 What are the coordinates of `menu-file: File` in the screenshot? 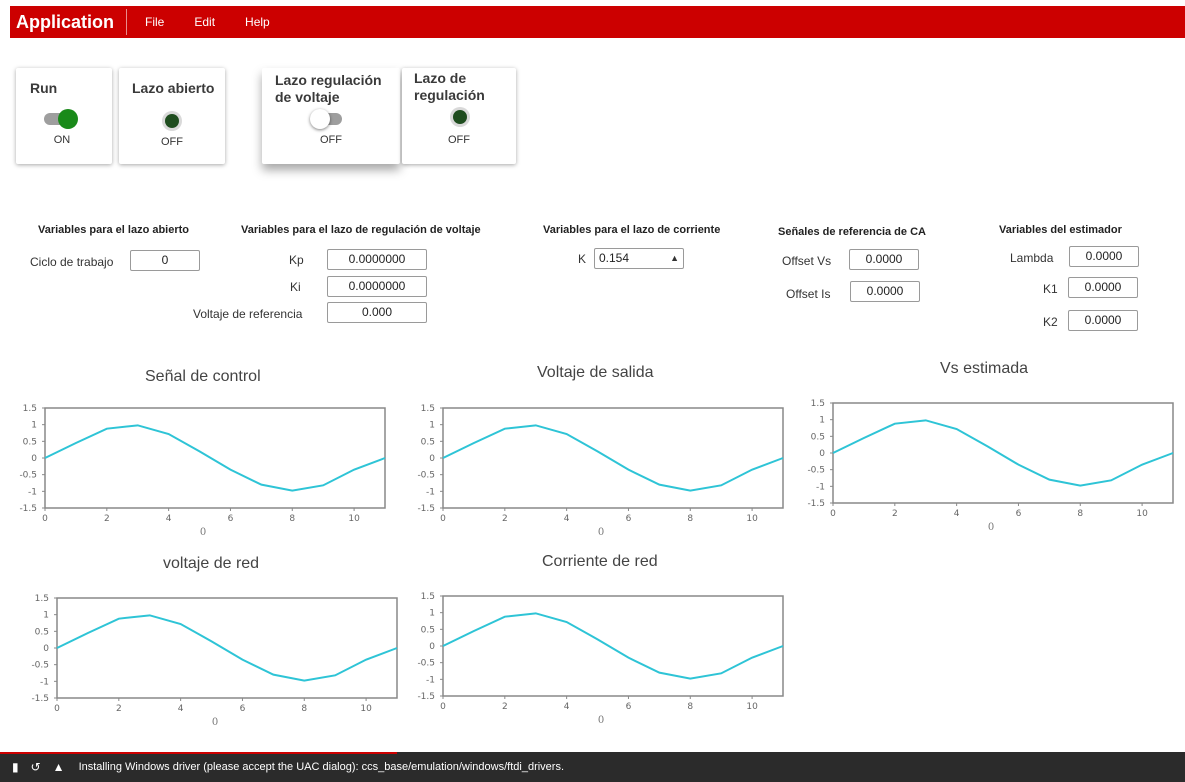 It's located at (154, 22).